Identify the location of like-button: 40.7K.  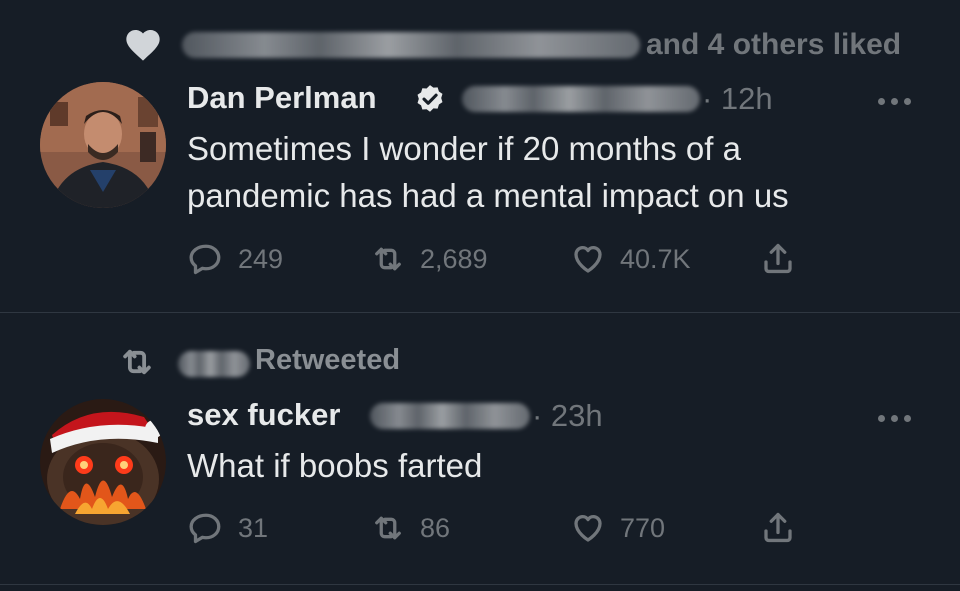
(630, 259).